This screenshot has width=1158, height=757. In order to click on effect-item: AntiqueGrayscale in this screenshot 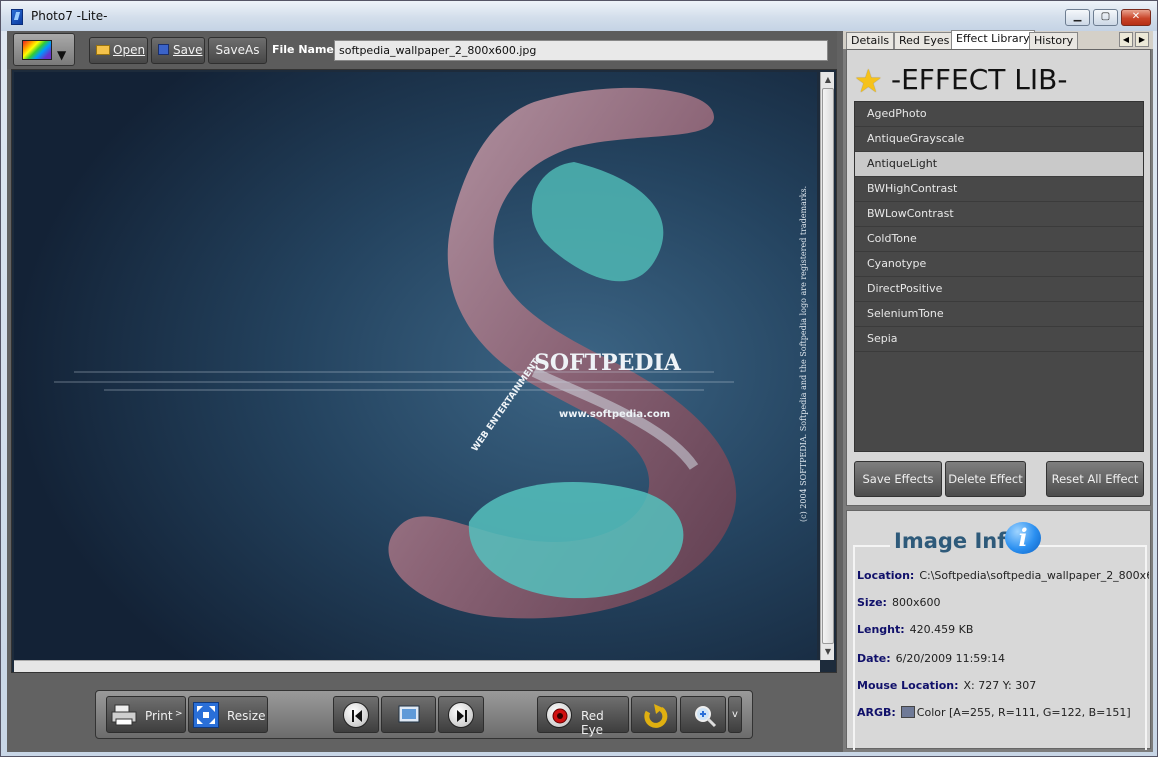, I will do `click(999, 139)`.